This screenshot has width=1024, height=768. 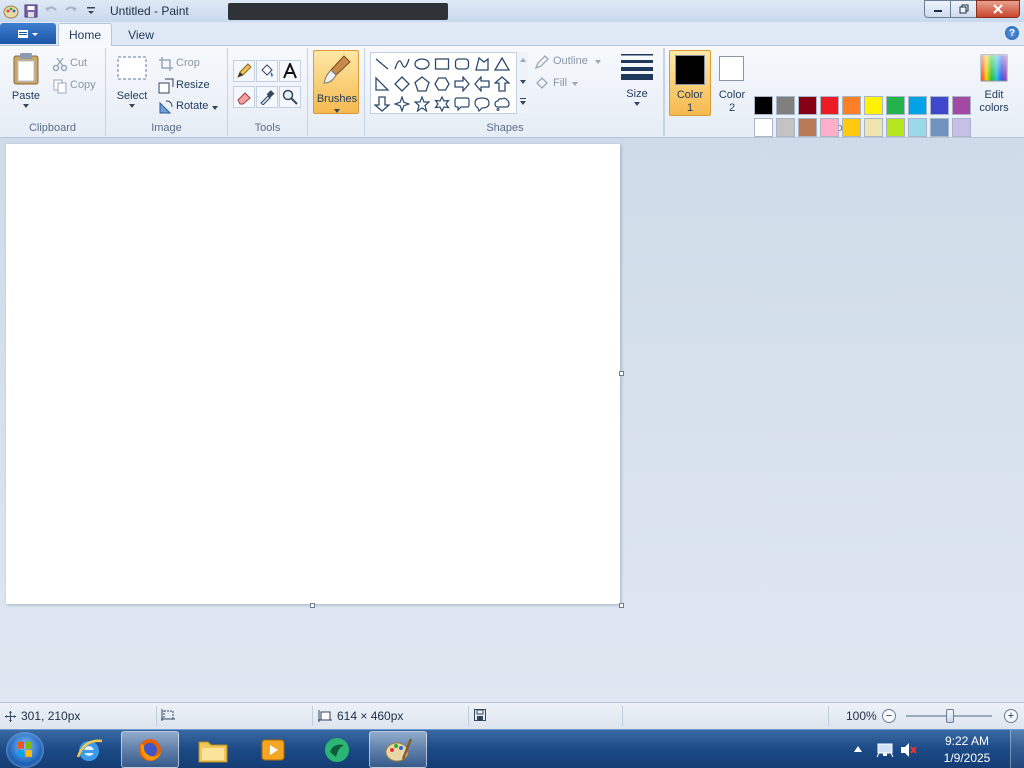 I want to click on redo-icon, so click(x=71, y=11).